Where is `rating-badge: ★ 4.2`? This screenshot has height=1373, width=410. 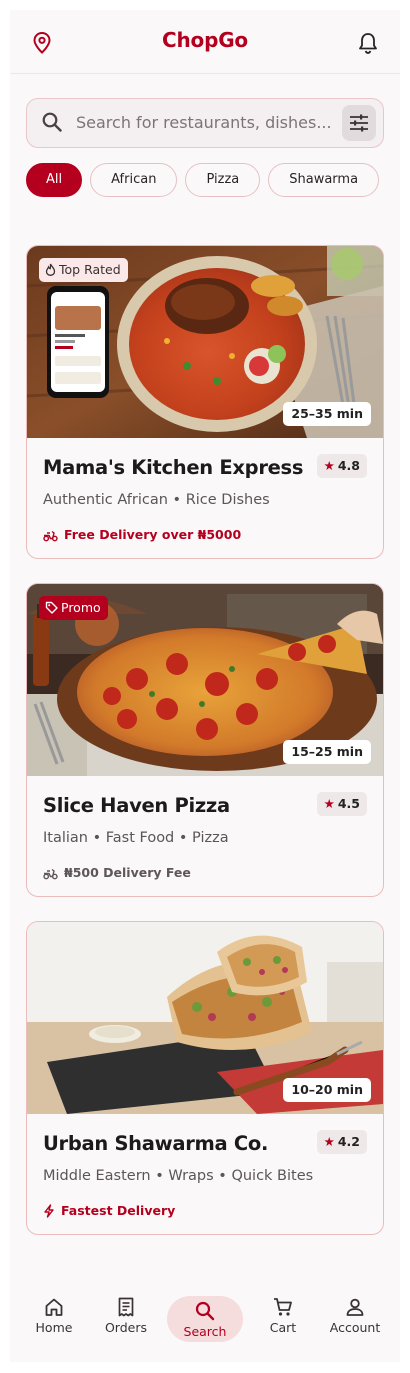
rating-badge: ★ 4.2 is located at coordinates (341, 1142).